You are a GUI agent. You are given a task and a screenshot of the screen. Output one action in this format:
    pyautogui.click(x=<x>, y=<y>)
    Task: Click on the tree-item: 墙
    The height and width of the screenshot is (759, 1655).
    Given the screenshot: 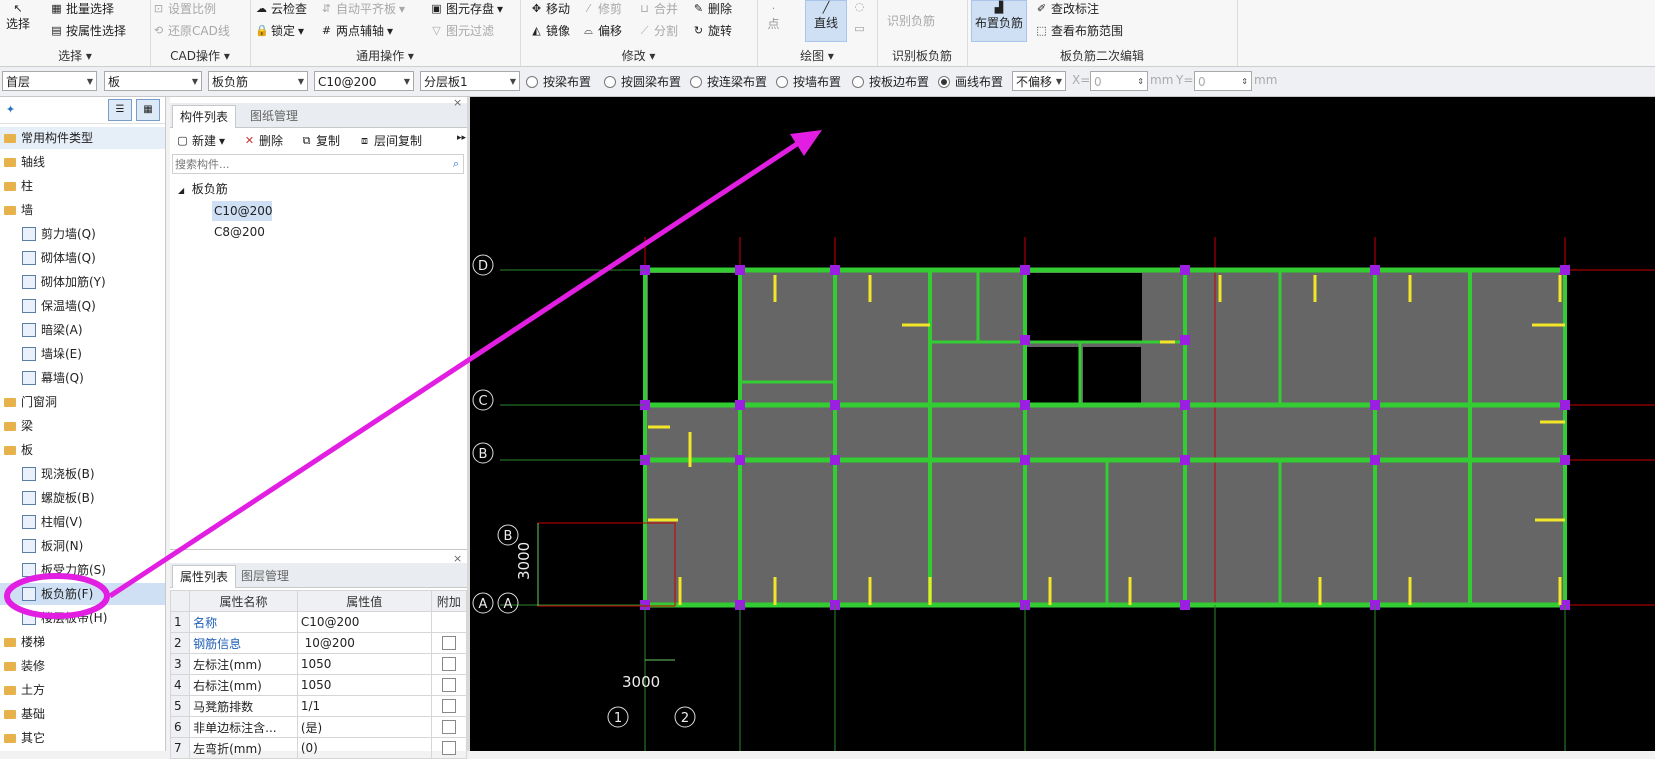 What is the action you would take?
    pyautogui.click(x=82, y=210)
    